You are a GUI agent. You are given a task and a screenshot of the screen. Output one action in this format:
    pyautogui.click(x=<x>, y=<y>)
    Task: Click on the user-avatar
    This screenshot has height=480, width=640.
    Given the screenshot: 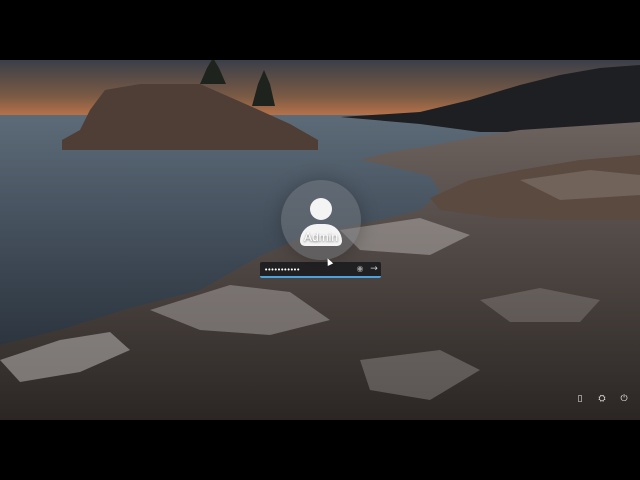 What is the action you would take?
    pyautogui.click(x=321, y=220)
    